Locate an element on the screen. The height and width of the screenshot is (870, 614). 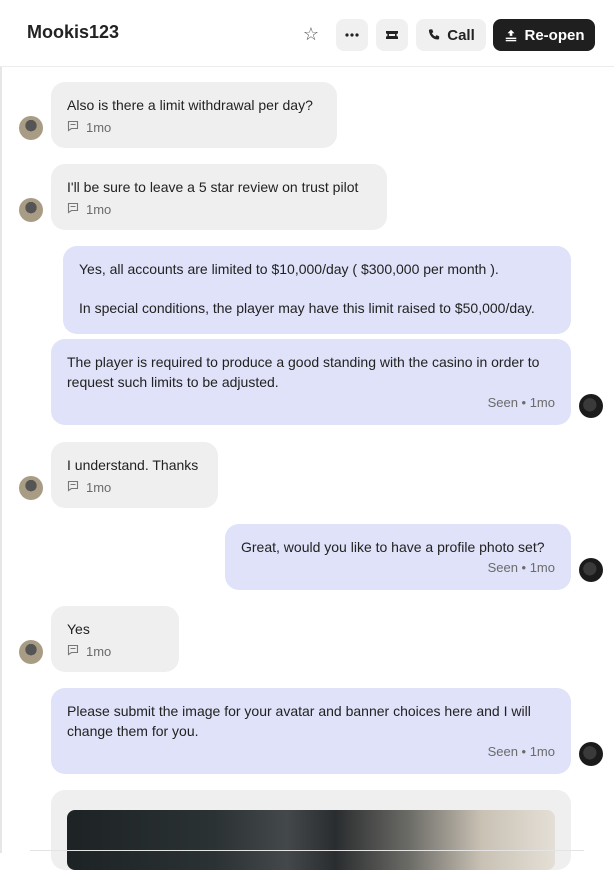
panel-edge is located at coordinates (1, 426).